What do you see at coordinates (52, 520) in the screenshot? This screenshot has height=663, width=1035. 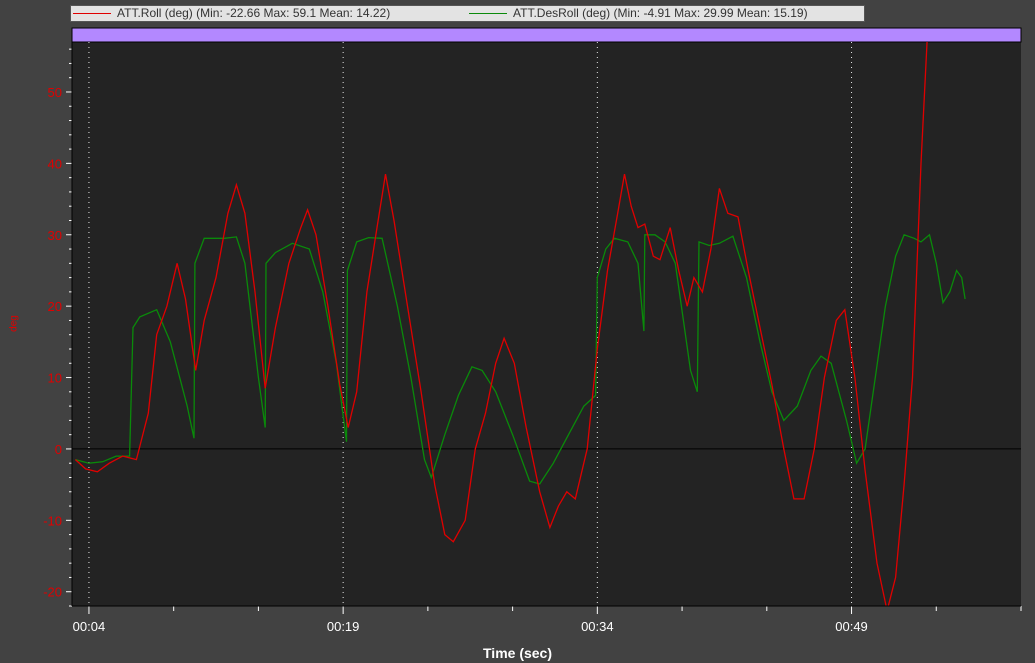 I see `y-tick-label: -10` at bounding box center [52, 520].